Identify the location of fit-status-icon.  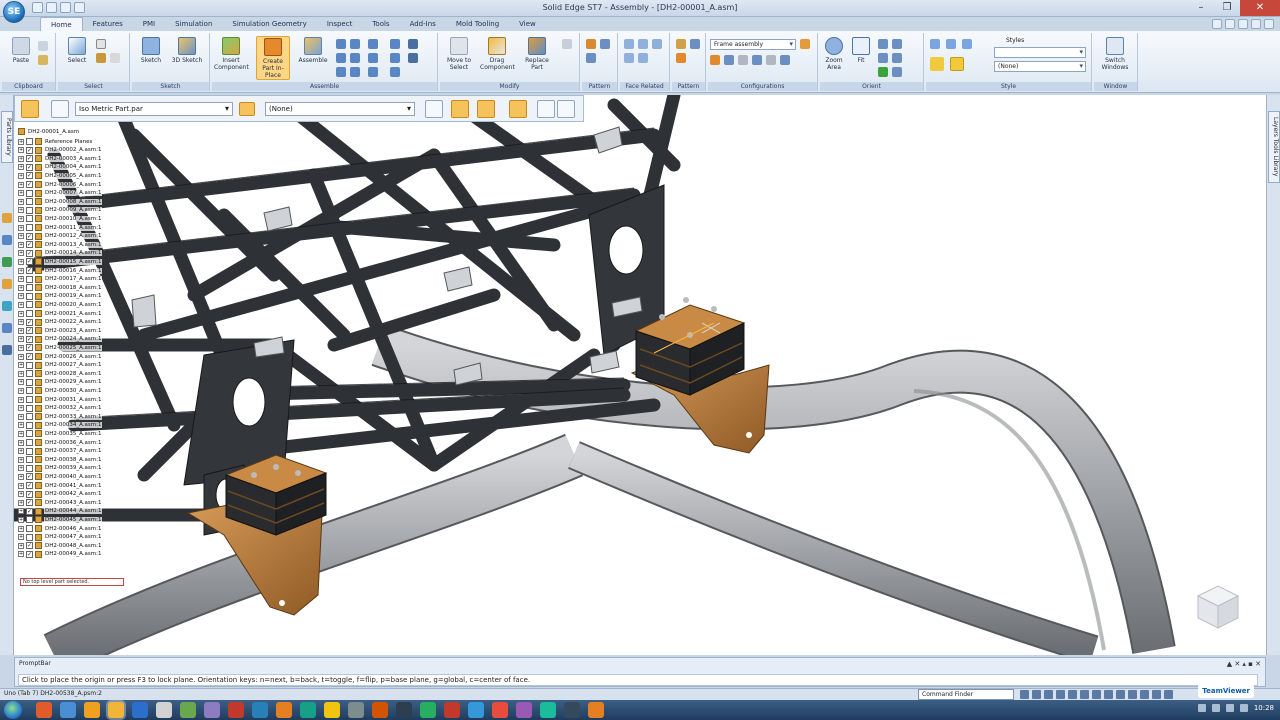
(1048, 694).